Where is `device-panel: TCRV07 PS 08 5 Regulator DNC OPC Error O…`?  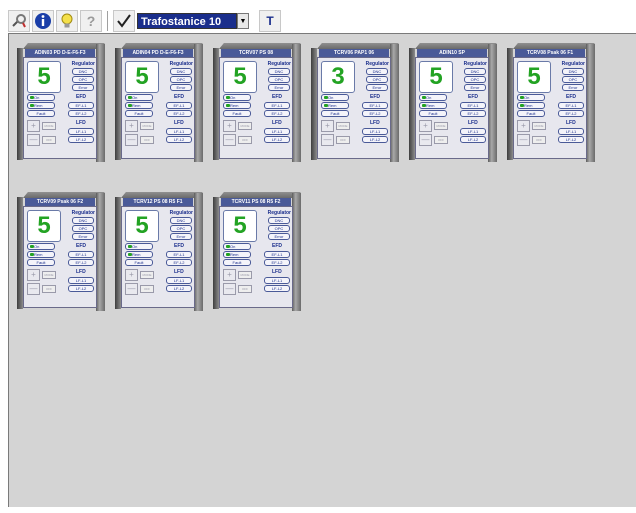 device-panel: TCRV07 PS 08 5 Regulator DNC OPC Error O… is located at coordinates (257, 103).